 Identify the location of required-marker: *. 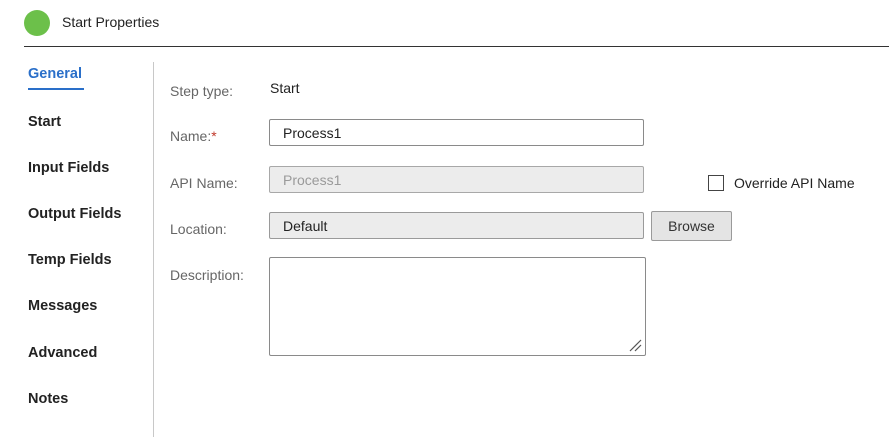
(214, 136).